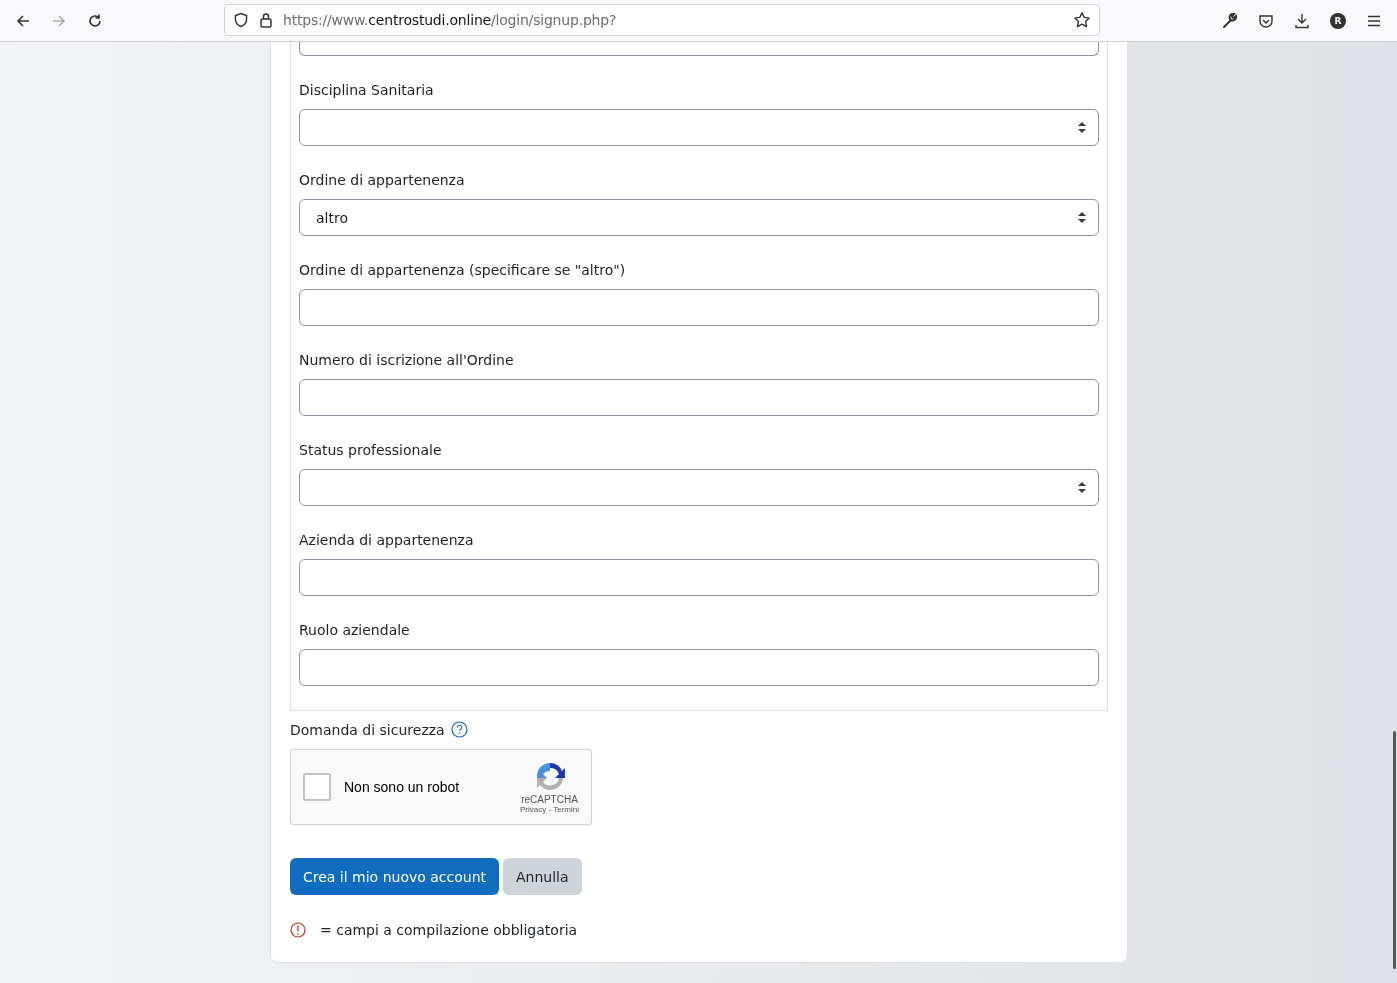 Image resolution: width=1397 pixels, height=983 pixels. Describe the element at coordinates (1374, 21) in the screenshot. I see `menu-icon` at that location.